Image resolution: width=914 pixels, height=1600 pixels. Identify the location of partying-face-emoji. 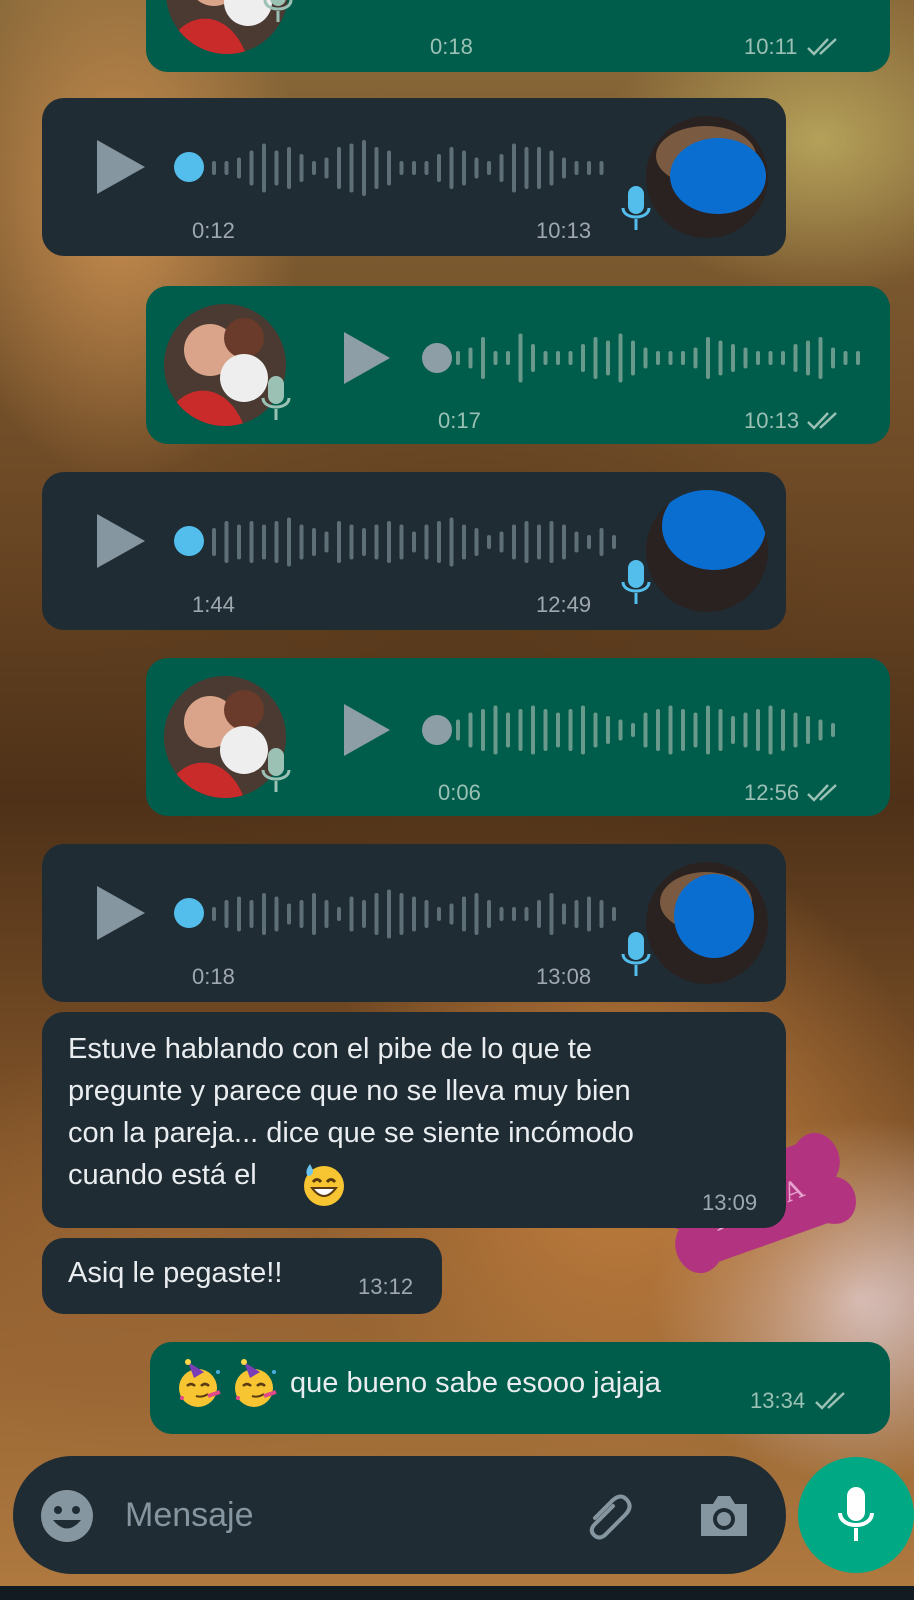
(200, 1383).